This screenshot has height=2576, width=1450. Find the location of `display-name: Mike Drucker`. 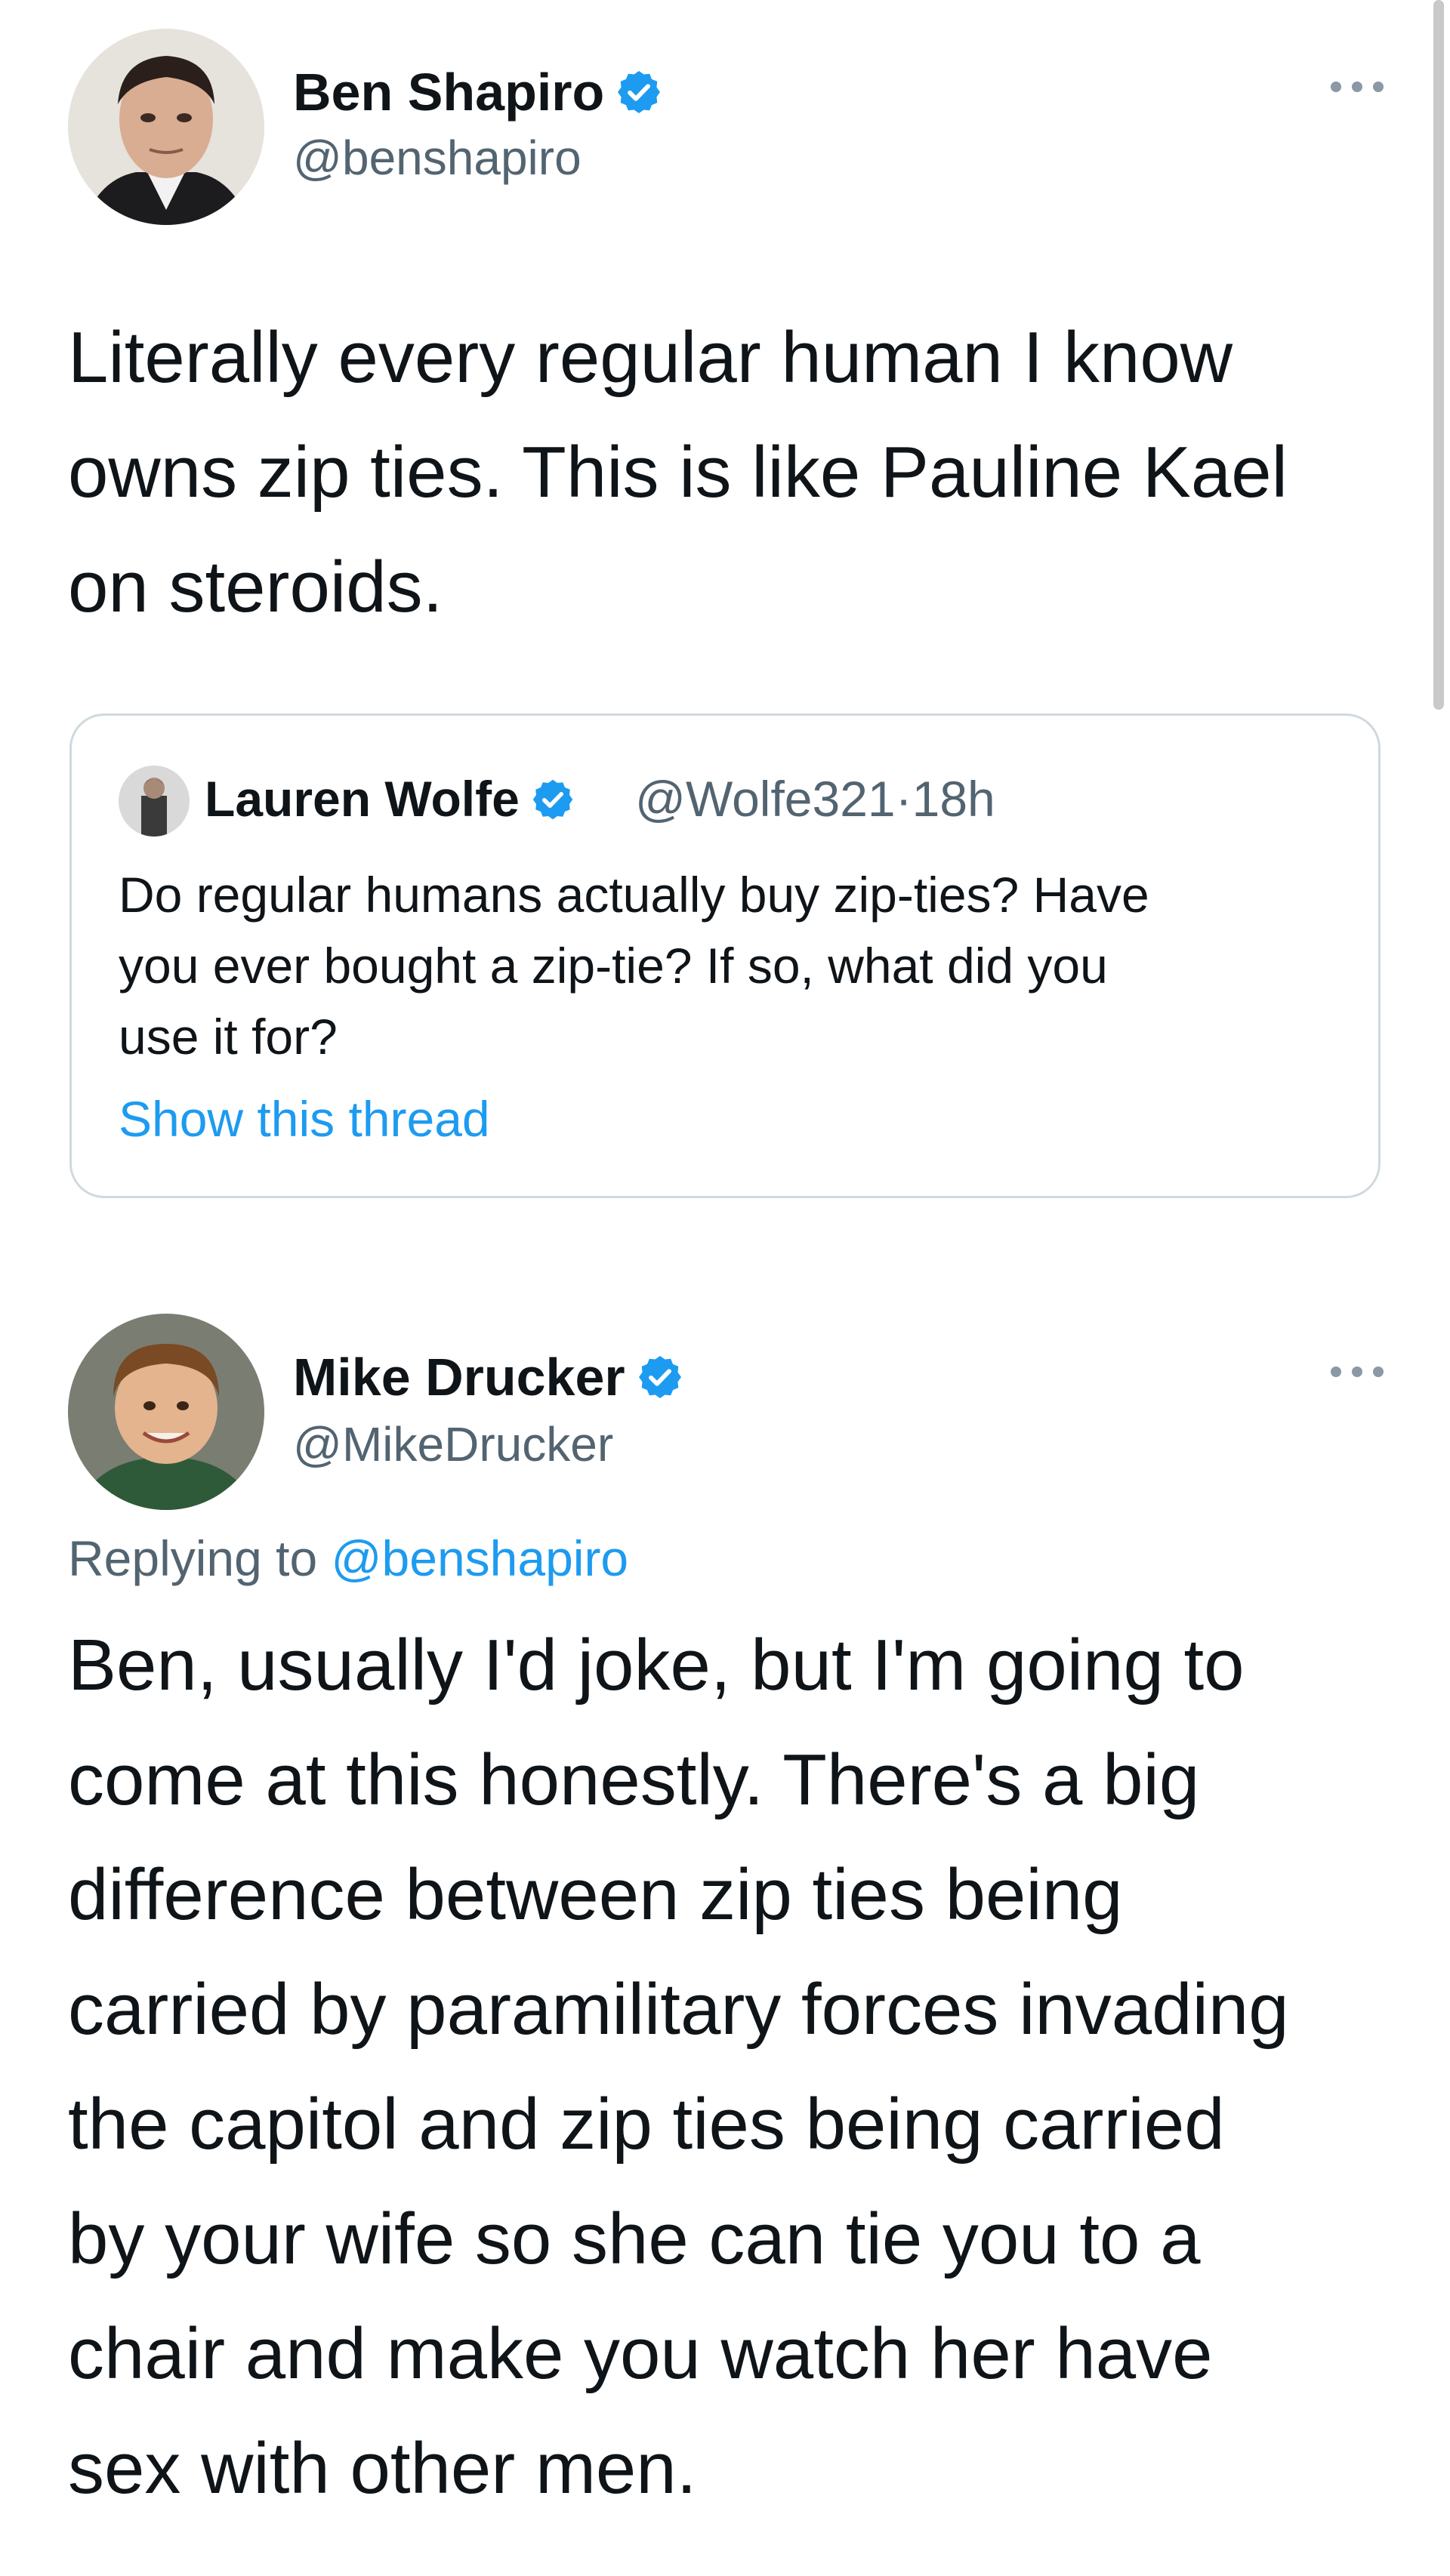

display-name: Mike Drucker is located at coordinates (488, 1377).